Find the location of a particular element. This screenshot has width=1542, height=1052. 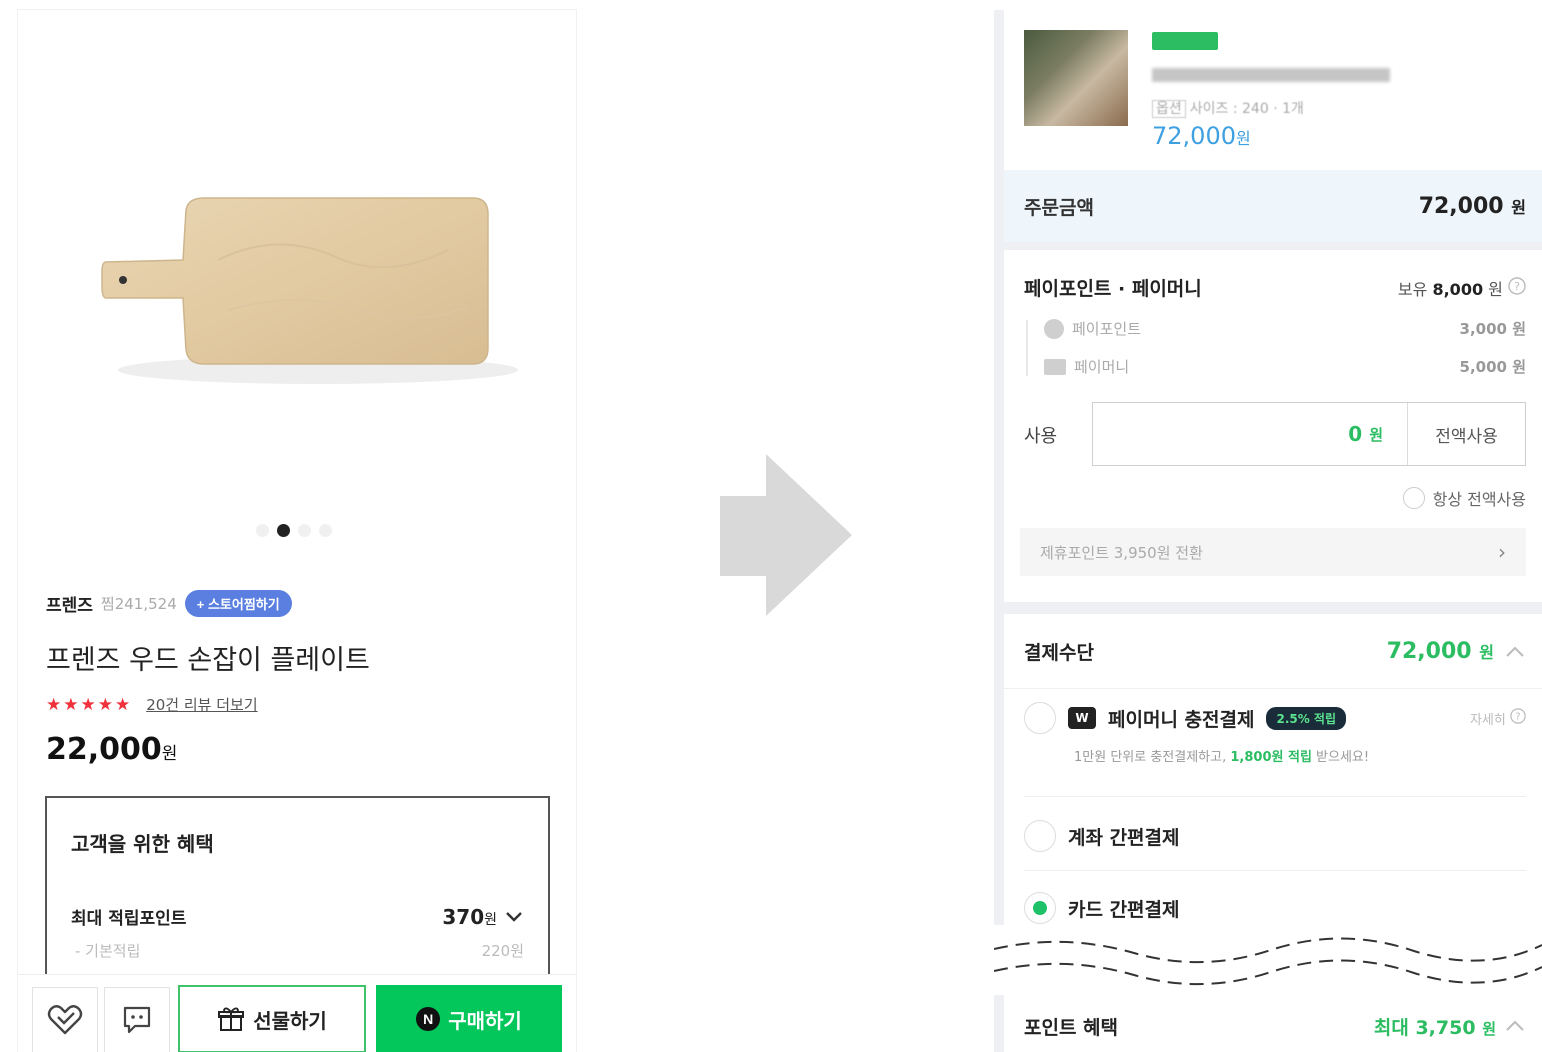

chevron-right-icon: › is located at coordinates (1502, 552).